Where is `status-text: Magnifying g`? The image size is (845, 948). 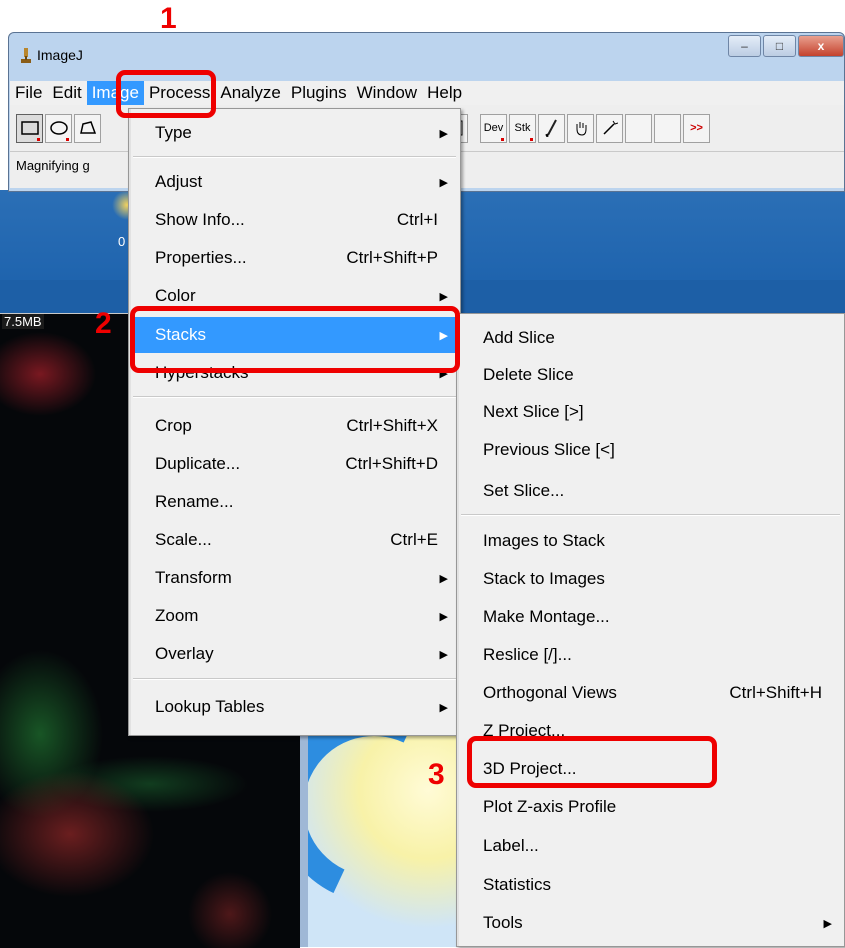 status-text: Magnifying g is located at coordinates (53, 165).